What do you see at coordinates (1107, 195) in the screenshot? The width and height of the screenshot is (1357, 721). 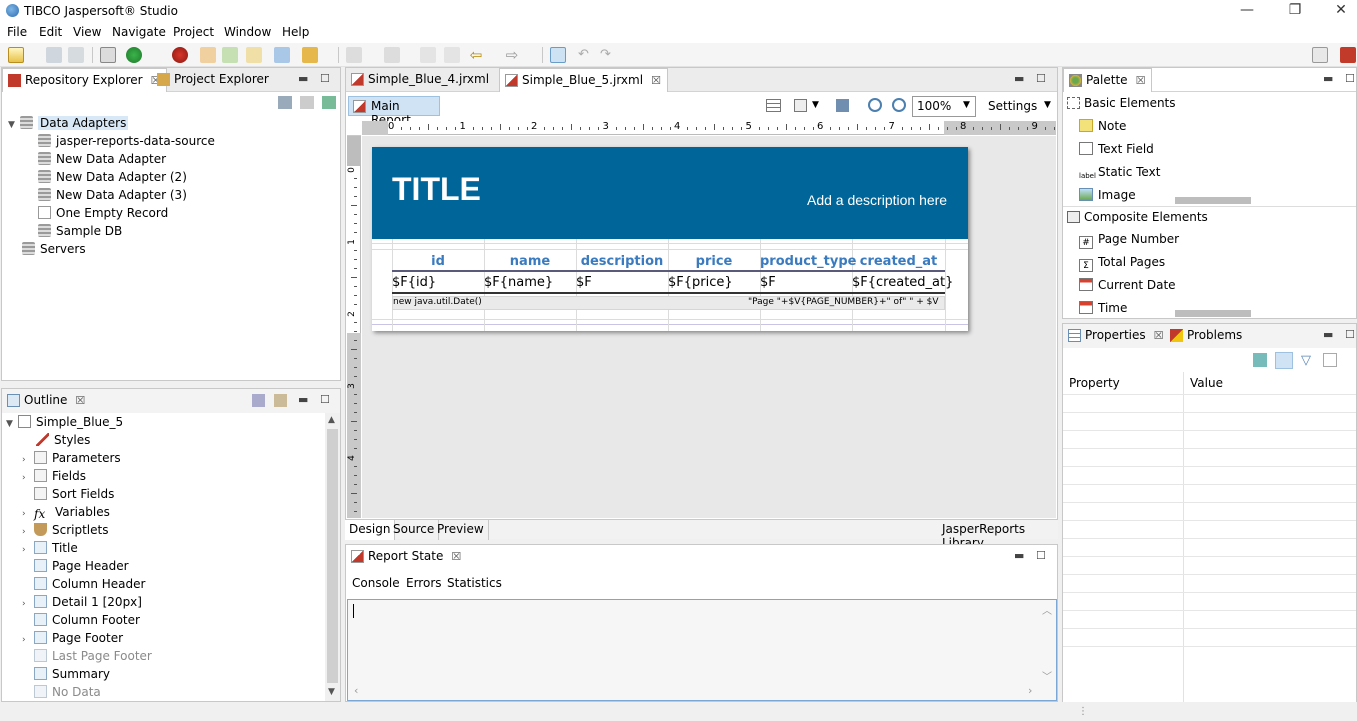 I see `palette-image: Image` at bounding box center [1107, 195].